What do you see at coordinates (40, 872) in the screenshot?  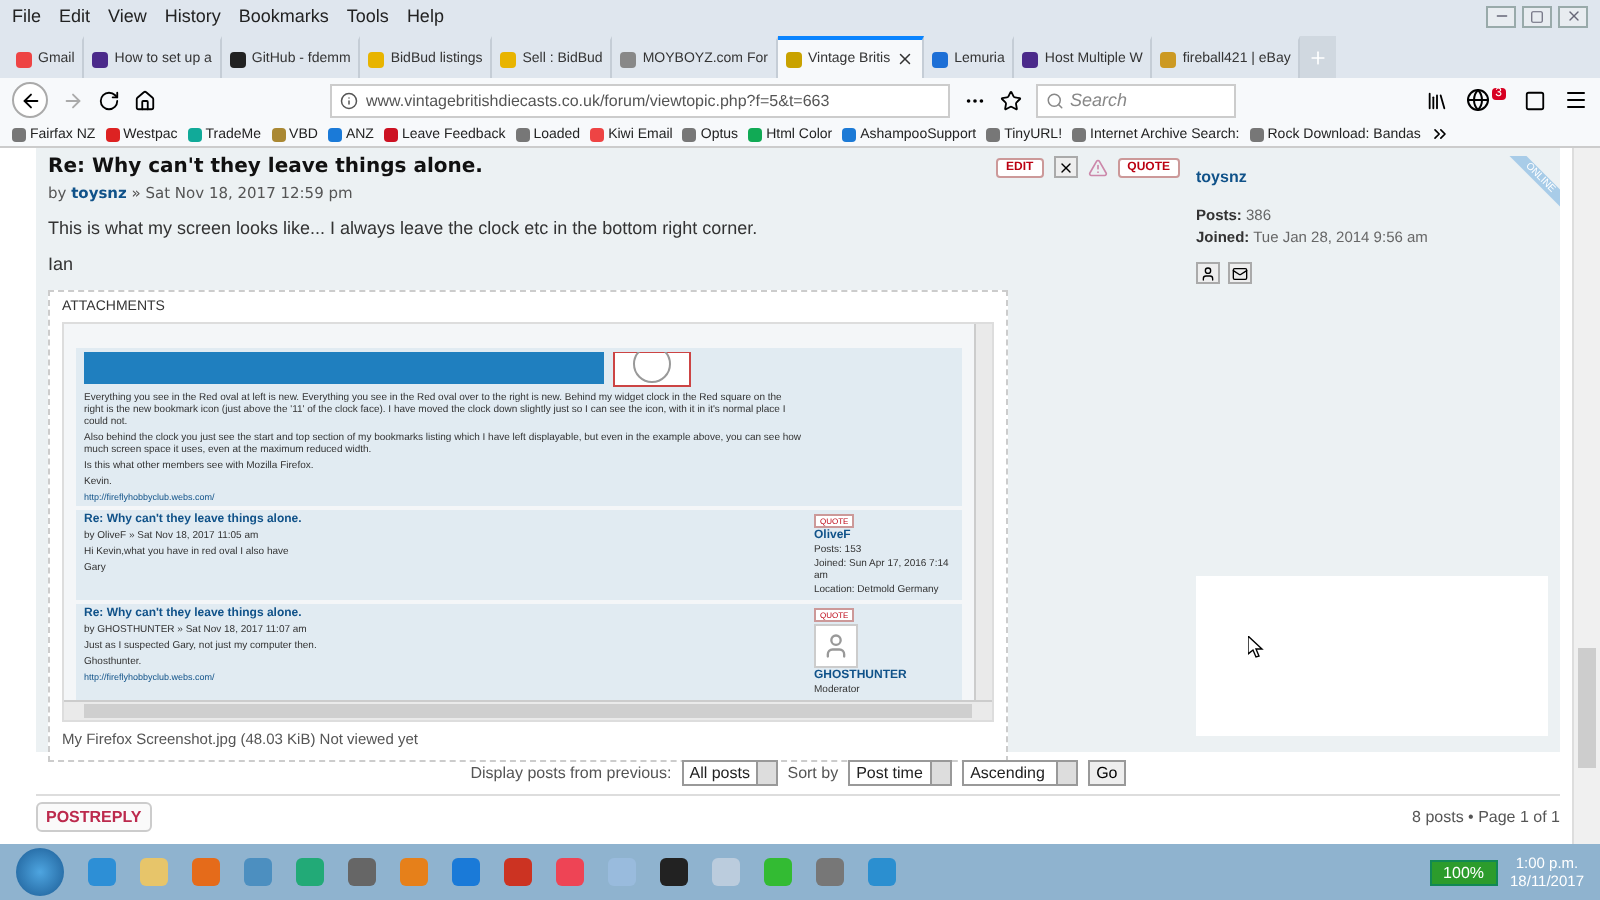 I see `start-button` at bounding box center [40, 872].